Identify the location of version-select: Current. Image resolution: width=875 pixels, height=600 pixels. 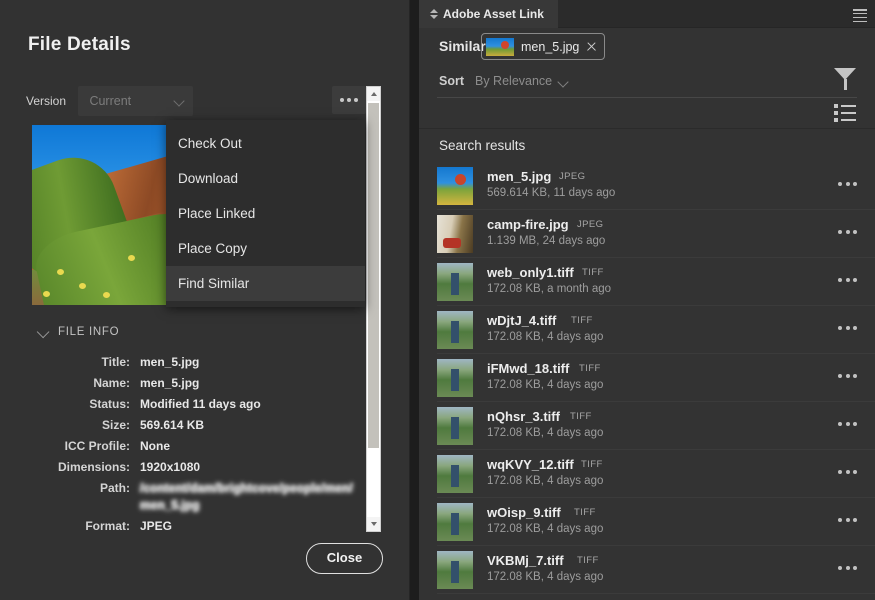
(136, 101).